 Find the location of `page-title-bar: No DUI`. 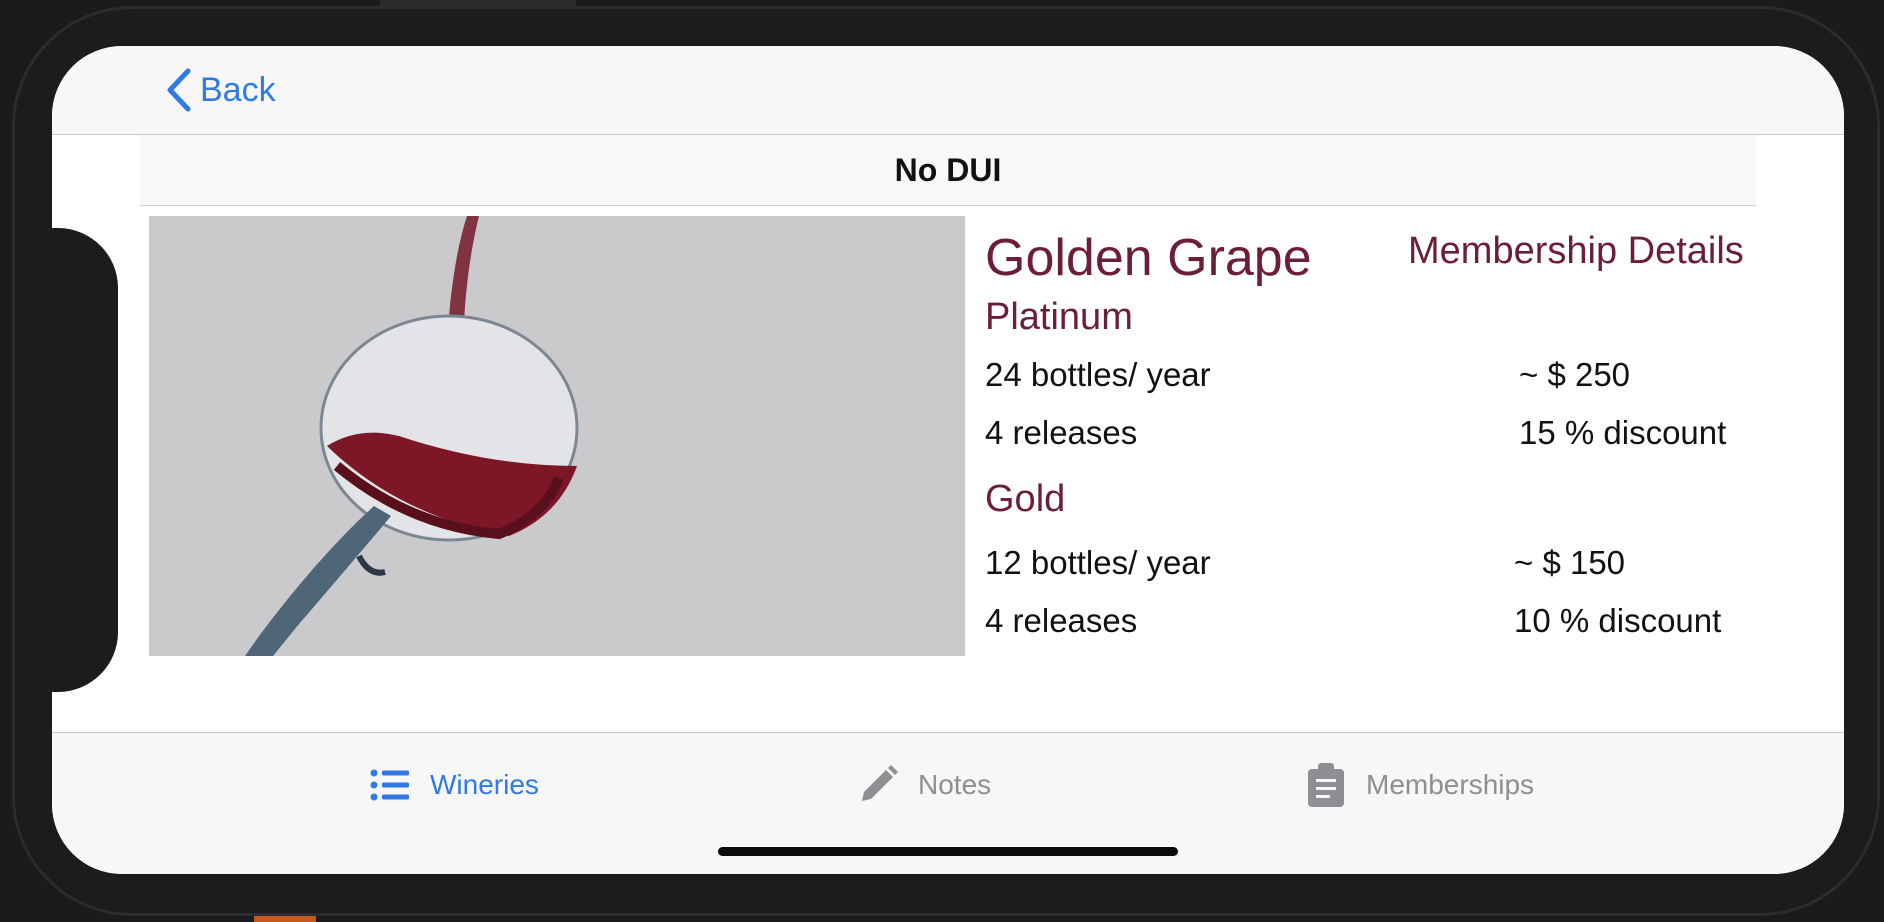

page-title-bar: No DUI is located at coordinates (948, 170).